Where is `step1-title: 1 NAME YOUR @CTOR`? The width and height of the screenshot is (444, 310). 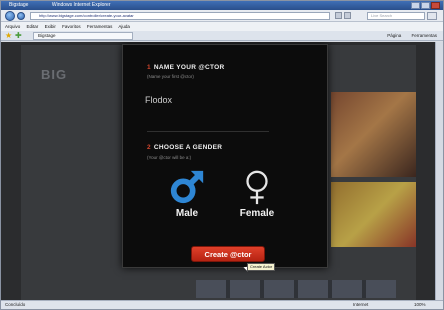
step1-title: 1 NAME YOUR @CTOR is located at coordinates (185, 67).